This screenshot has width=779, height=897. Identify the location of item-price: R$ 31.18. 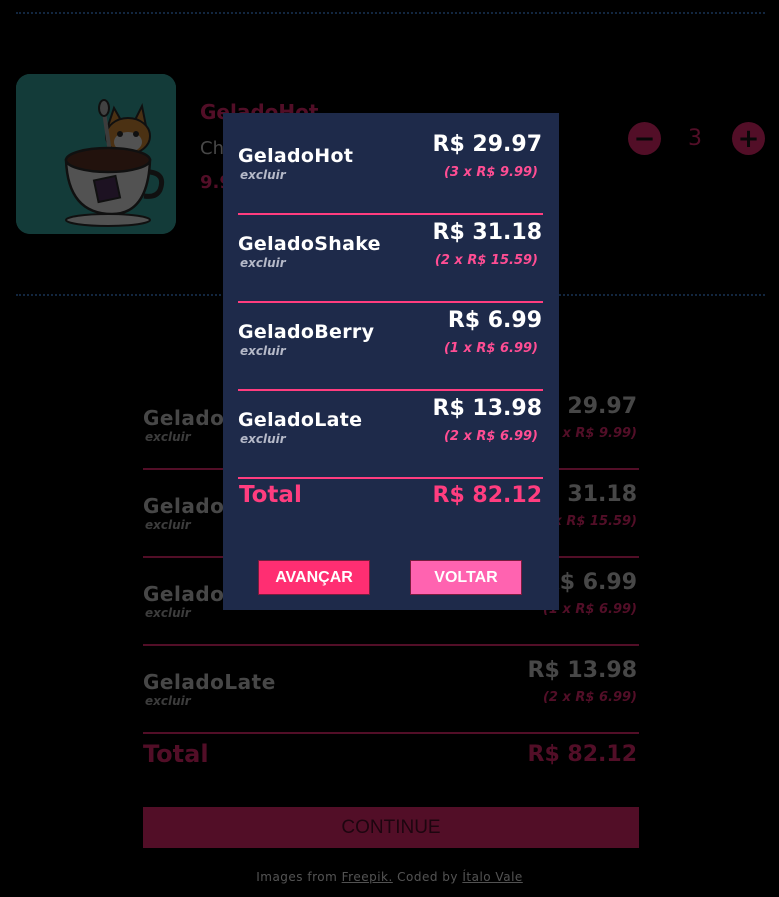
(487, 232).